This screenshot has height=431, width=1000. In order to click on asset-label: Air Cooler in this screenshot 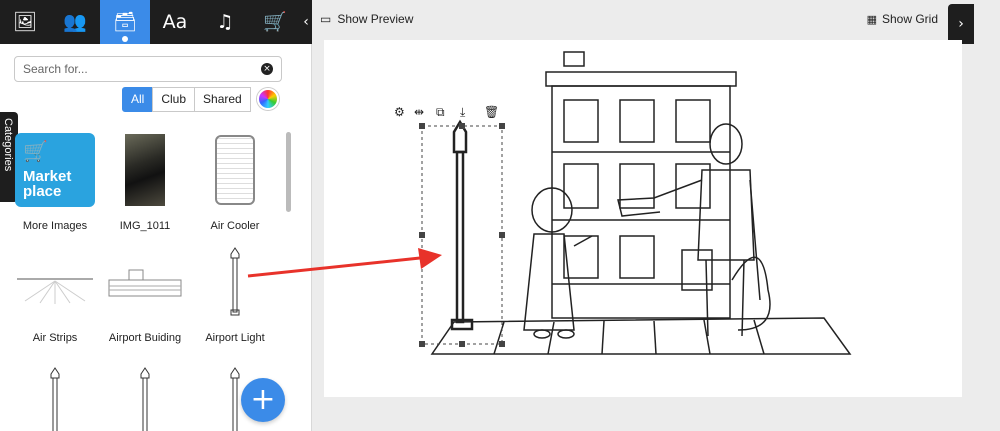, I will do `click(235, 226)`.